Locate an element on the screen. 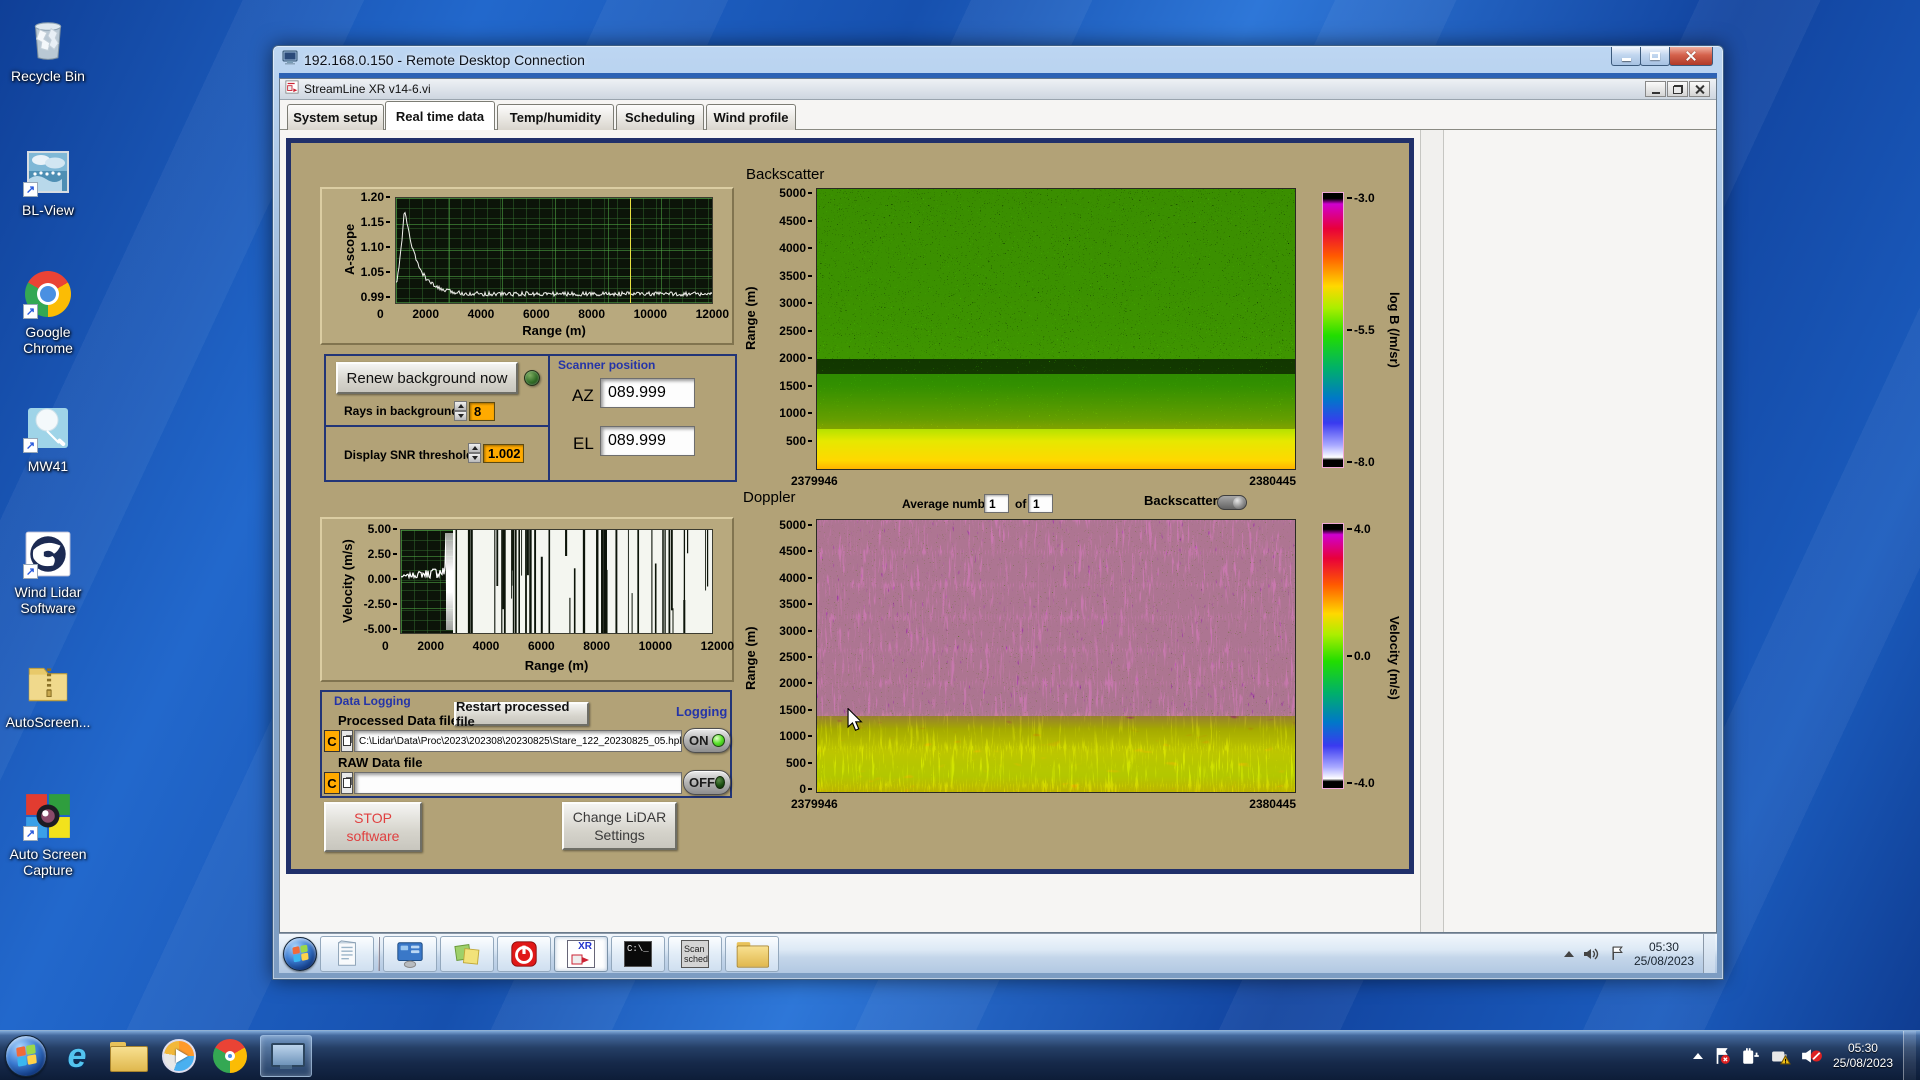 This screenshot has width=1920, height=1080. az-label: AZ is located at coordinates (583, 395).